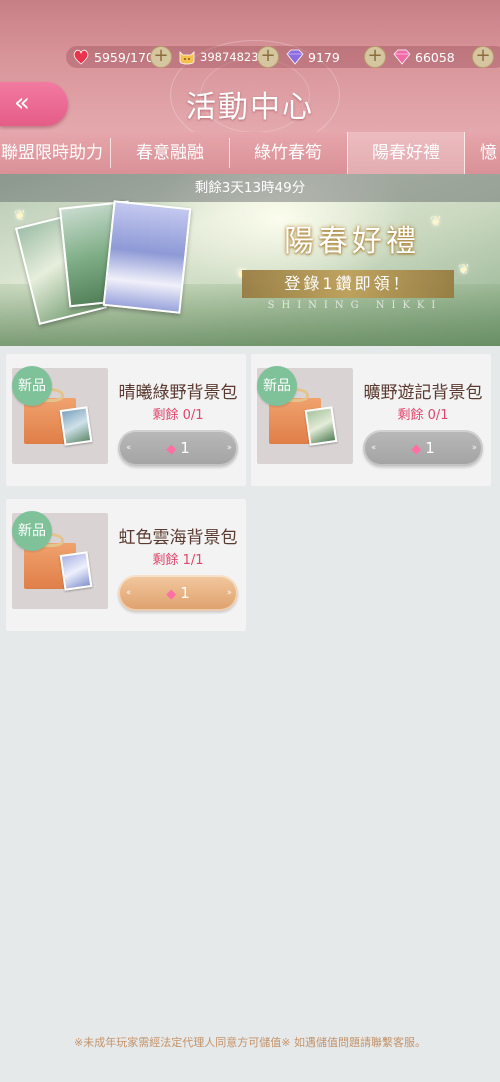 This screenshot has height=1082, width=500. What do you see at coordinates (371, 420) in the screenshot?
I see `shop-item: 新品 曠野遊記背景包 剩餘 0/1 ‹‹ ◆ 1 ››` at bounding box center [371, 420].